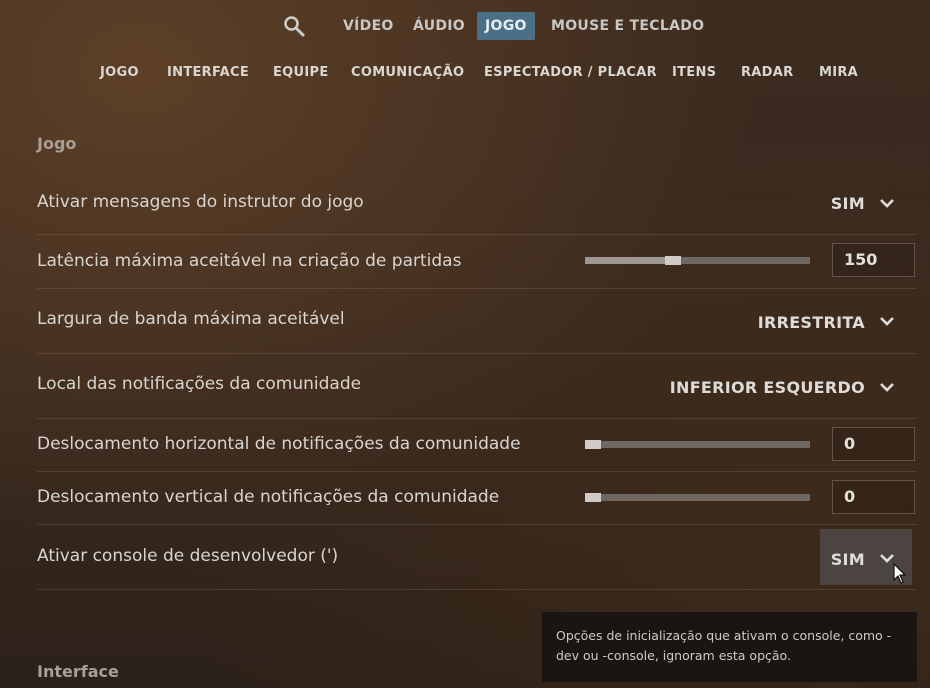 The width and height of the screenshot is (930, 688). What do you see at coordinates (873, 497) in the screenshot?
I see `value-field-desloc-vertical: 0` at bounding box center [873, 497].